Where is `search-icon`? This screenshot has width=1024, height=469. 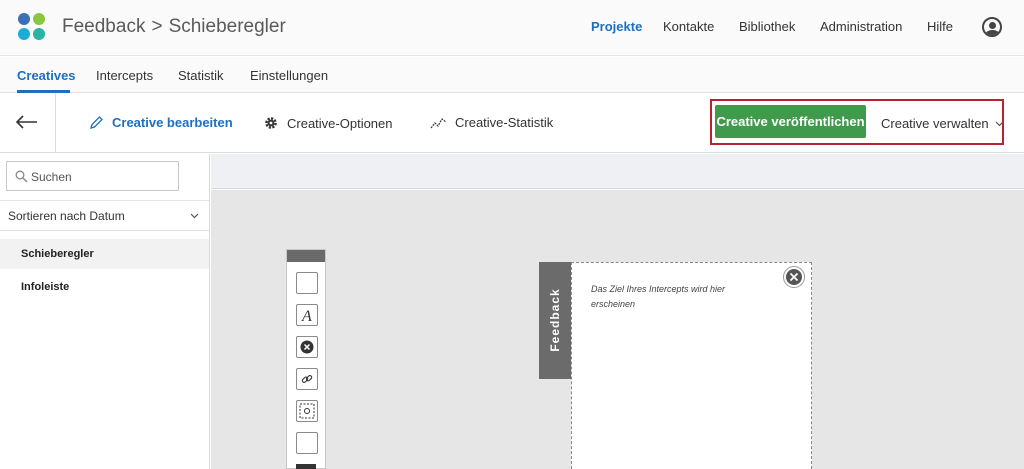
search-icon is located at coordinates (21, 176).